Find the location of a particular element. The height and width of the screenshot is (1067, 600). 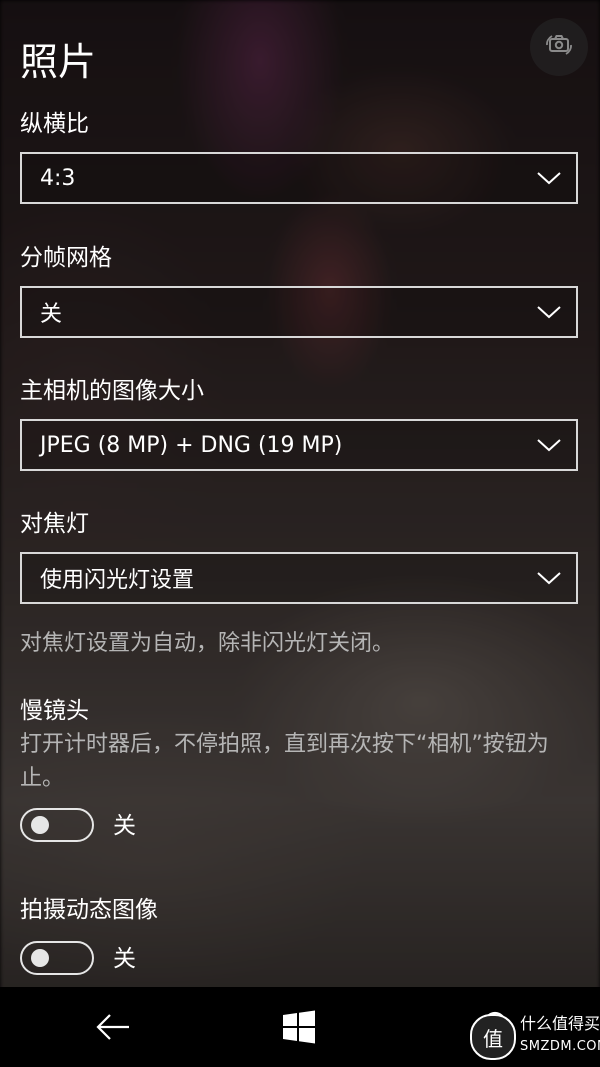

image-size-dropdown: JPEG (8 MP) + DNG (19 MP) is located at coordinates (299, 445).